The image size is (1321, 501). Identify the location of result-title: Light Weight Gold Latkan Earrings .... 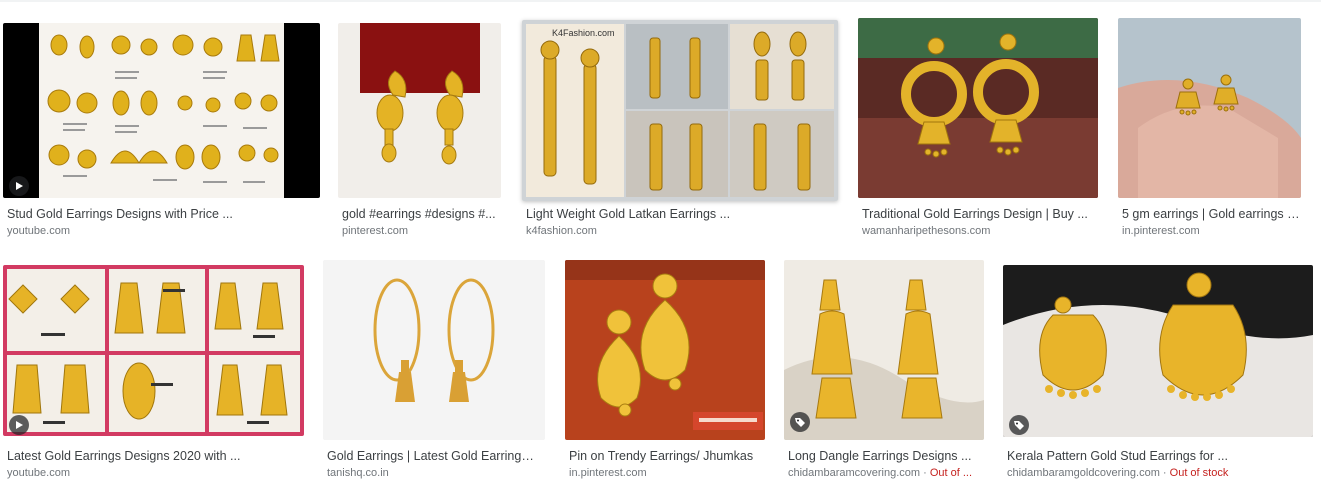
(676, 214).